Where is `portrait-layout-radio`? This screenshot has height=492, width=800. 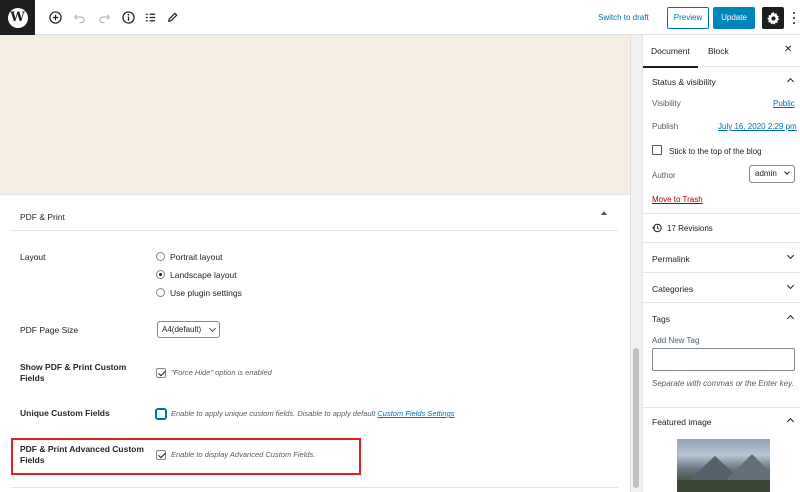 portrait-layout-radio is located at coordinates (160, 256).